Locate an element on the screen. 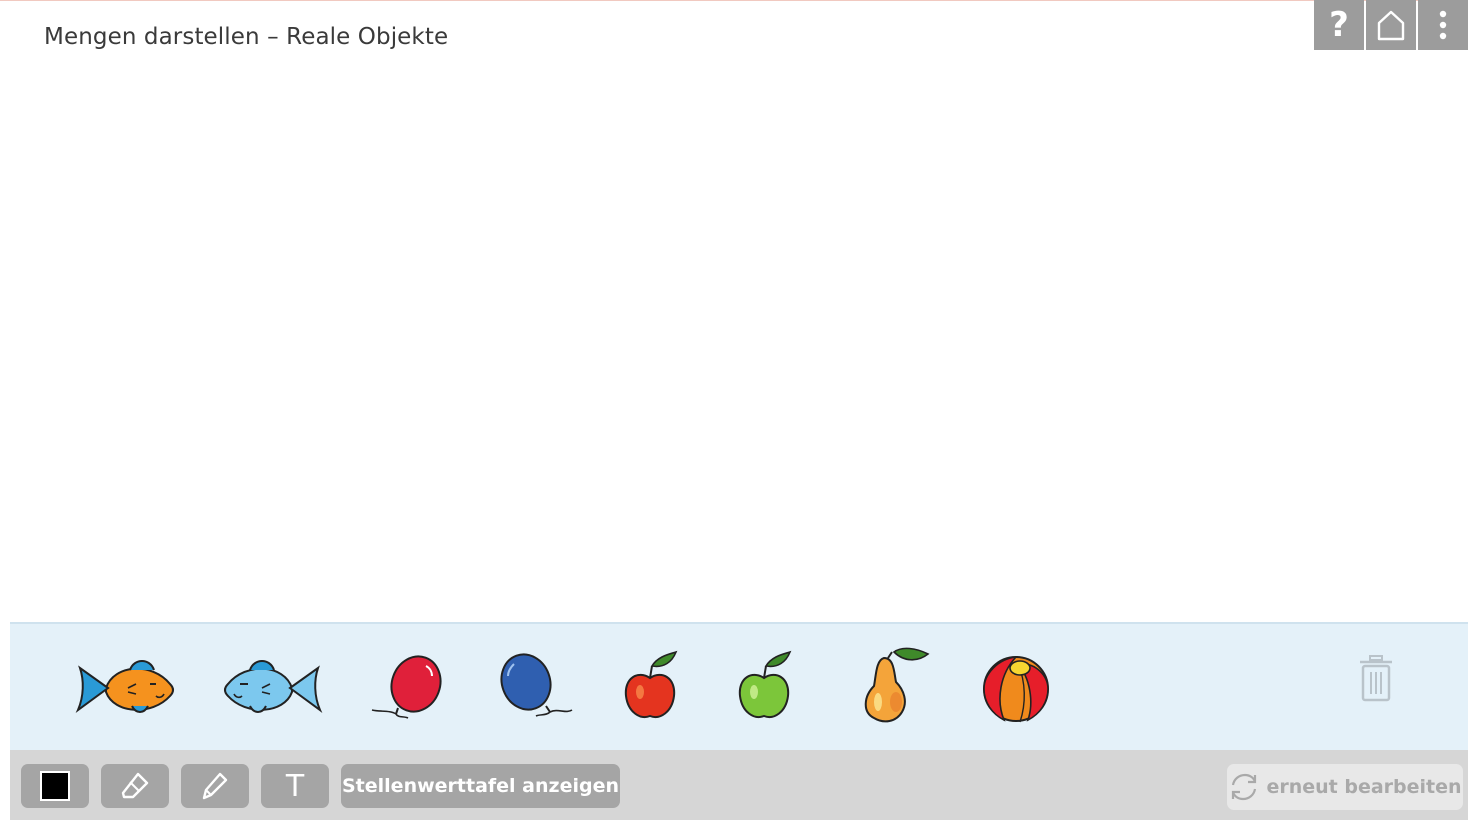  place-value-table-label: Stellenwerttafel anzeigen is located at coordinates (480, 786).